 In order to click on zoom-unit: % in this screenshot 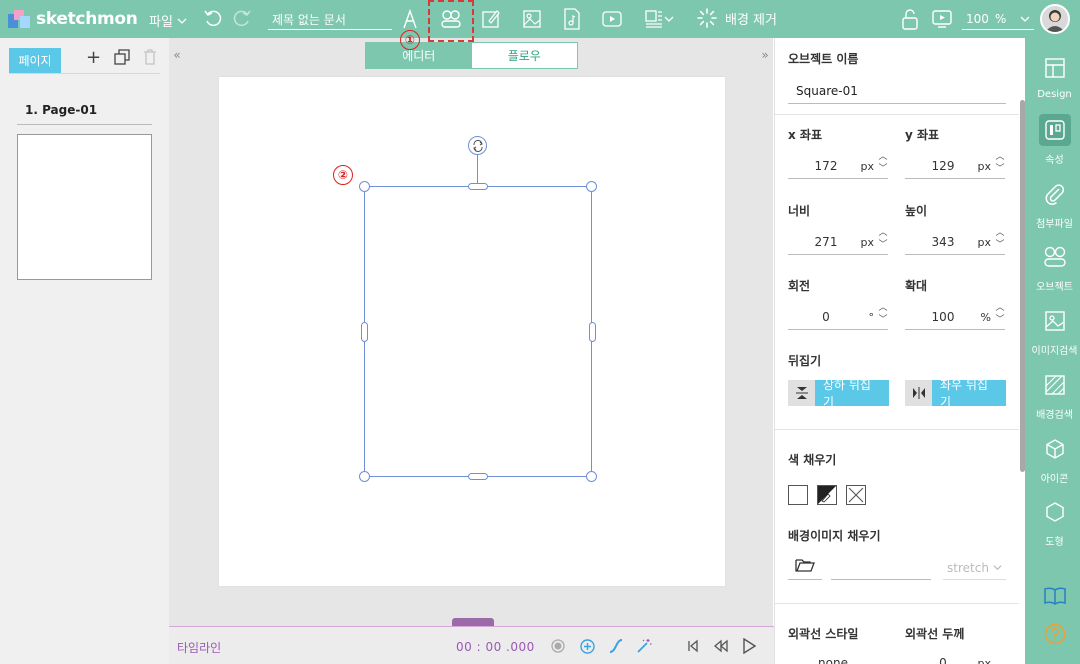, I will do `click(1000, 19)`.